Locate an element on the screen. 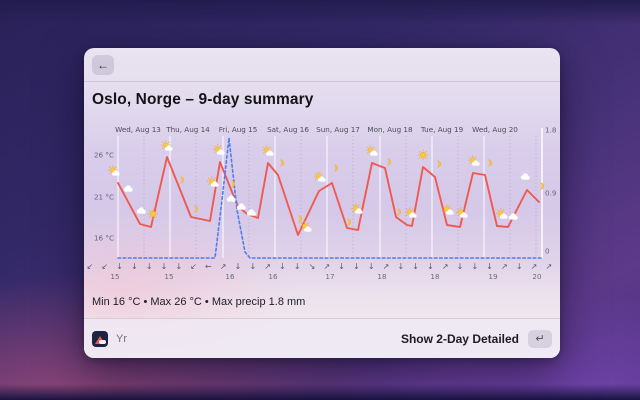 The height and width of the screenshot is (400, 640). day-label: Tue, Aug 19 is located at coordinates (442, 129).